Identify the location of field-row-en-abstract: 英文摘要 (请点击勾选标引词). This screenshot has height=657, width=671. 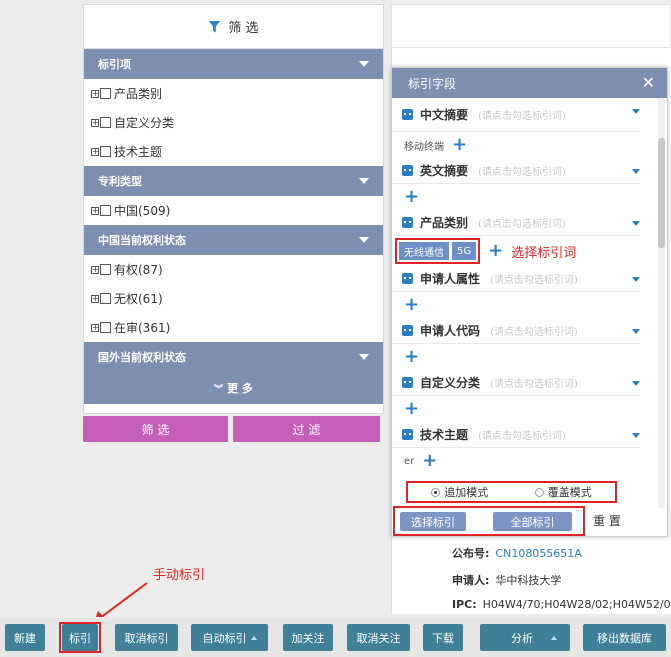
(516, 171).